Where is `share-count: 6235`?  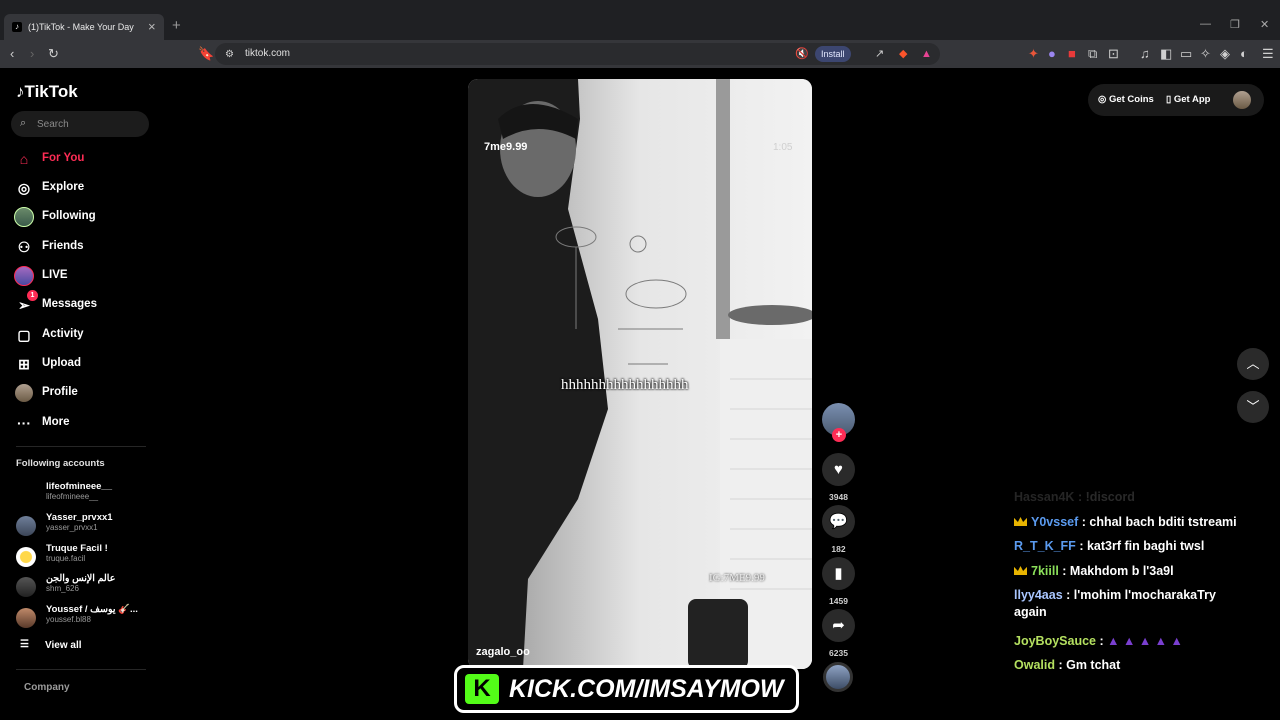 share-count: 6235 is located at coordinates (838, 653).